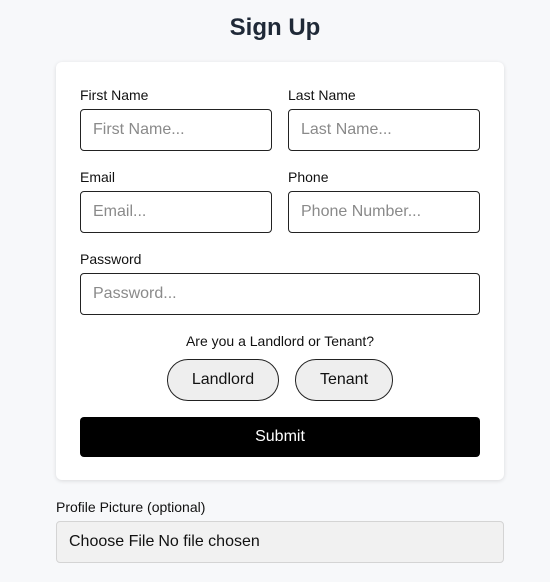  What do you see at coordinates (384, 130) in the screenshot?
I see `last-name-input` at bounding box center [384, 130].